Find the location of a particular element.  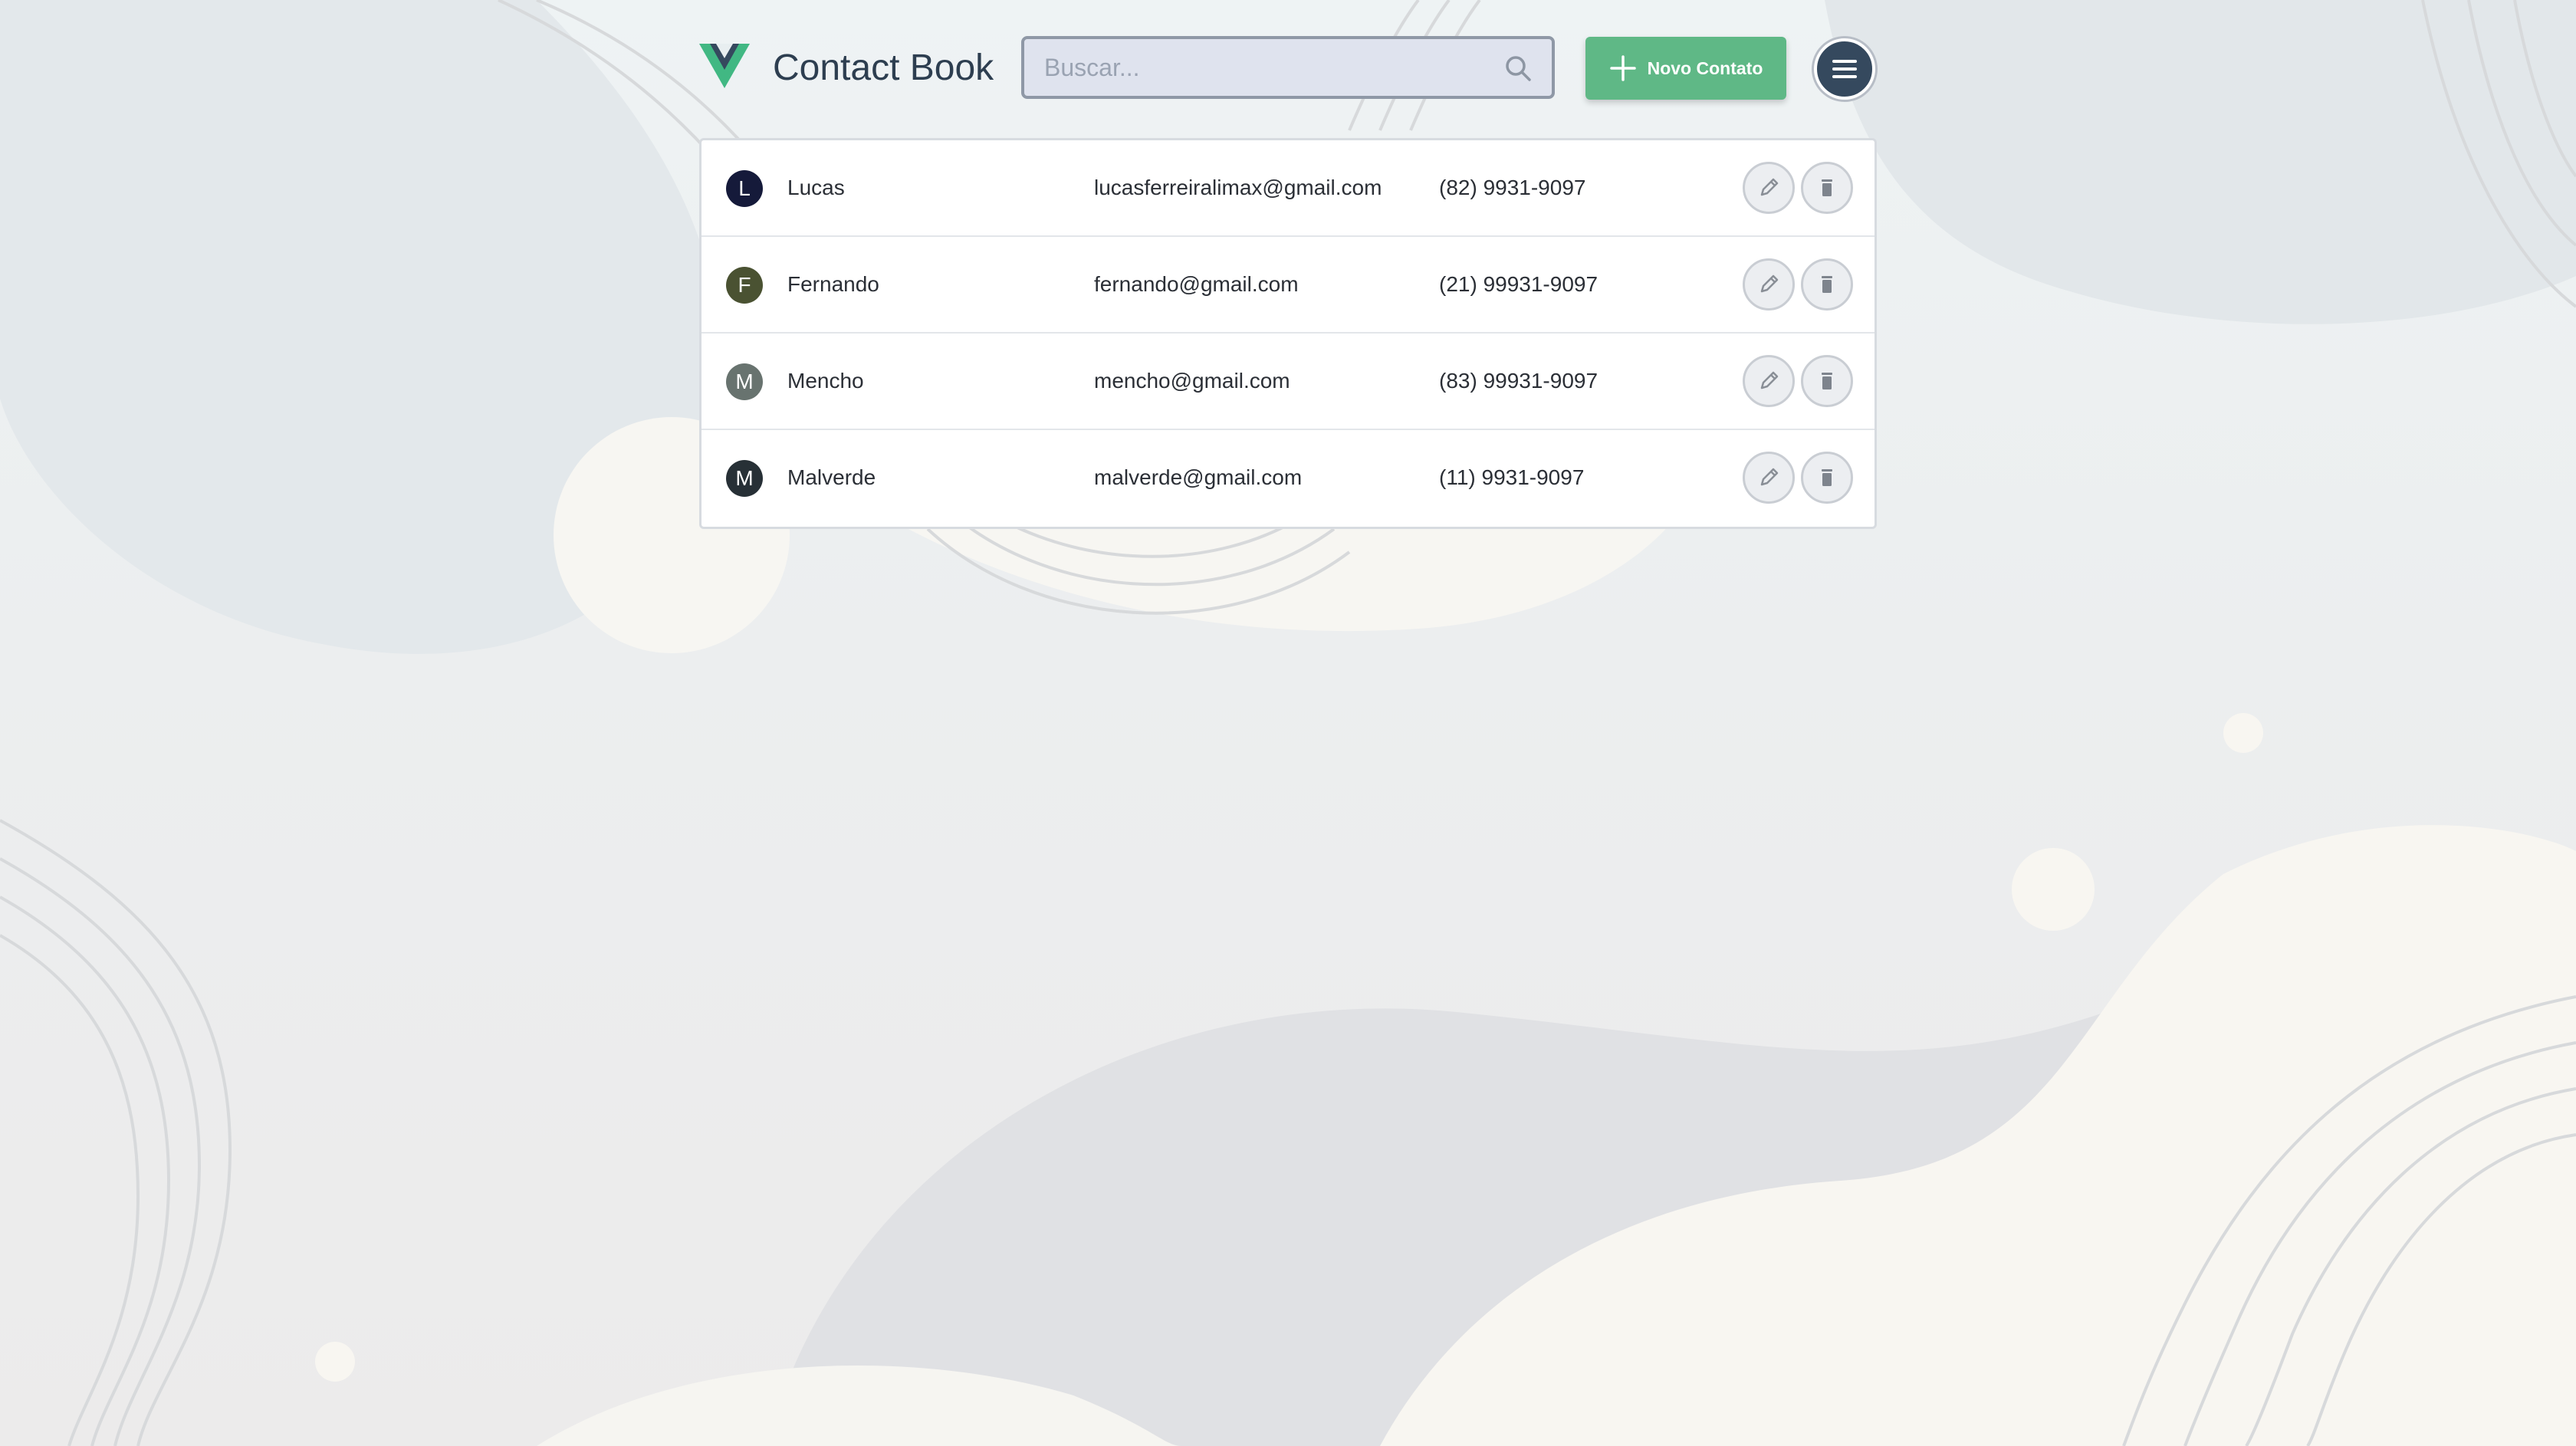

top-header: Contact Book Novo Contato is located at coordinates (1290, 68).